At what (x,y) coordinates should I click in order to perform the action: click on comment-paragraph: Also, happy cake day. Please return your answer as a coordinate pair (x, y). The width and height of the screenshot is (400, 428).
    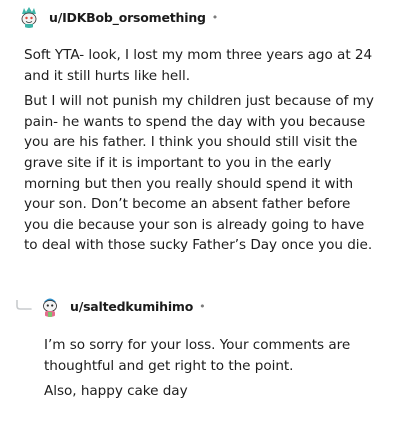
    Looking at the image, I should click on (116, 391).